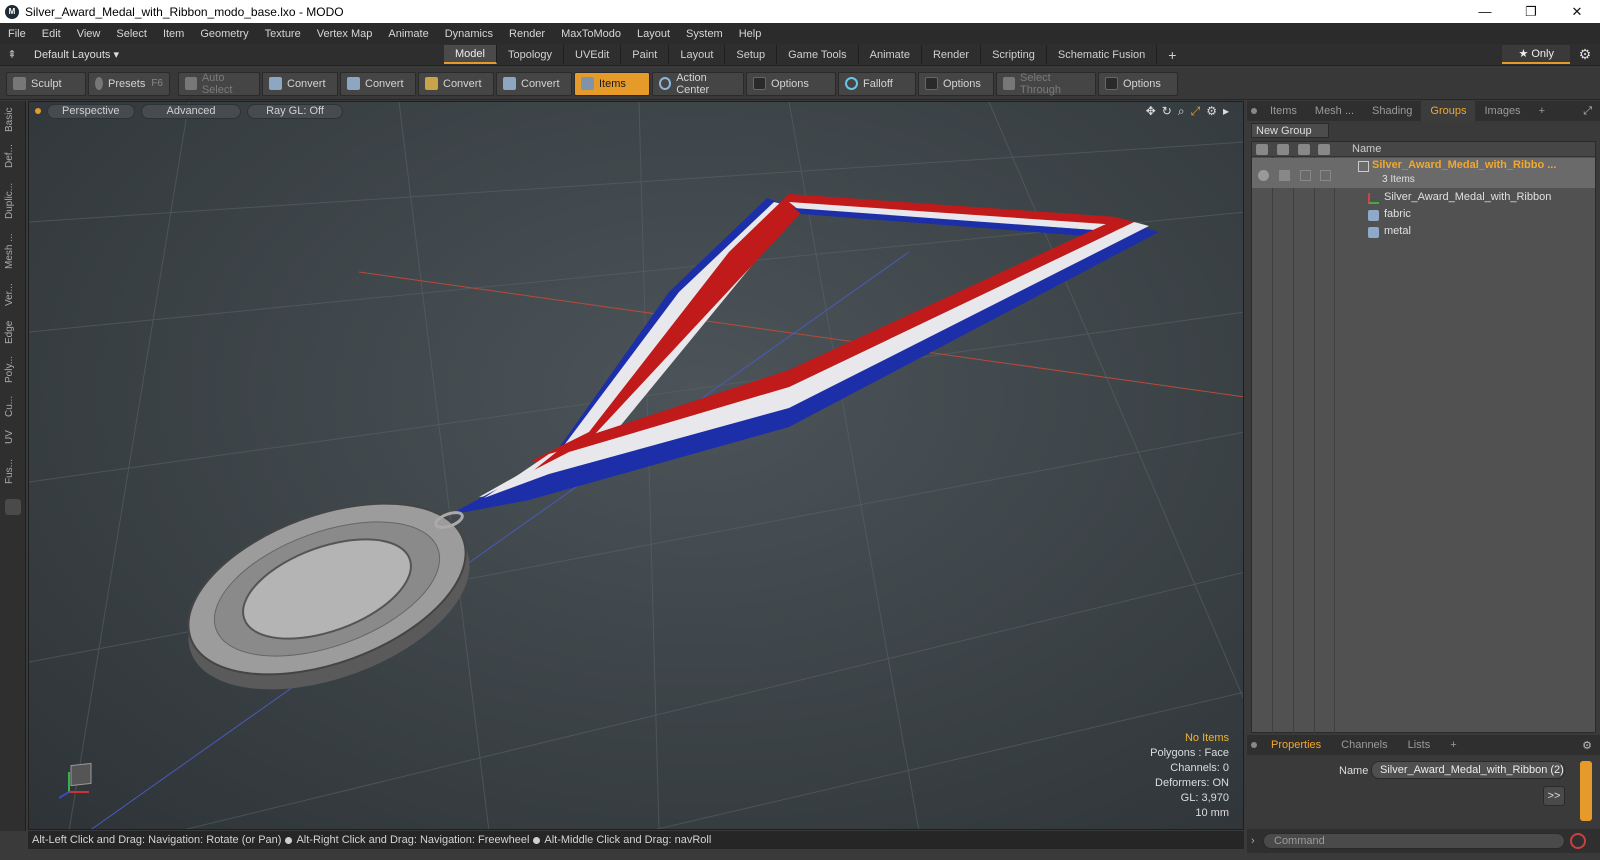  I want to click on tab-images: Images, so click(1502, 111).